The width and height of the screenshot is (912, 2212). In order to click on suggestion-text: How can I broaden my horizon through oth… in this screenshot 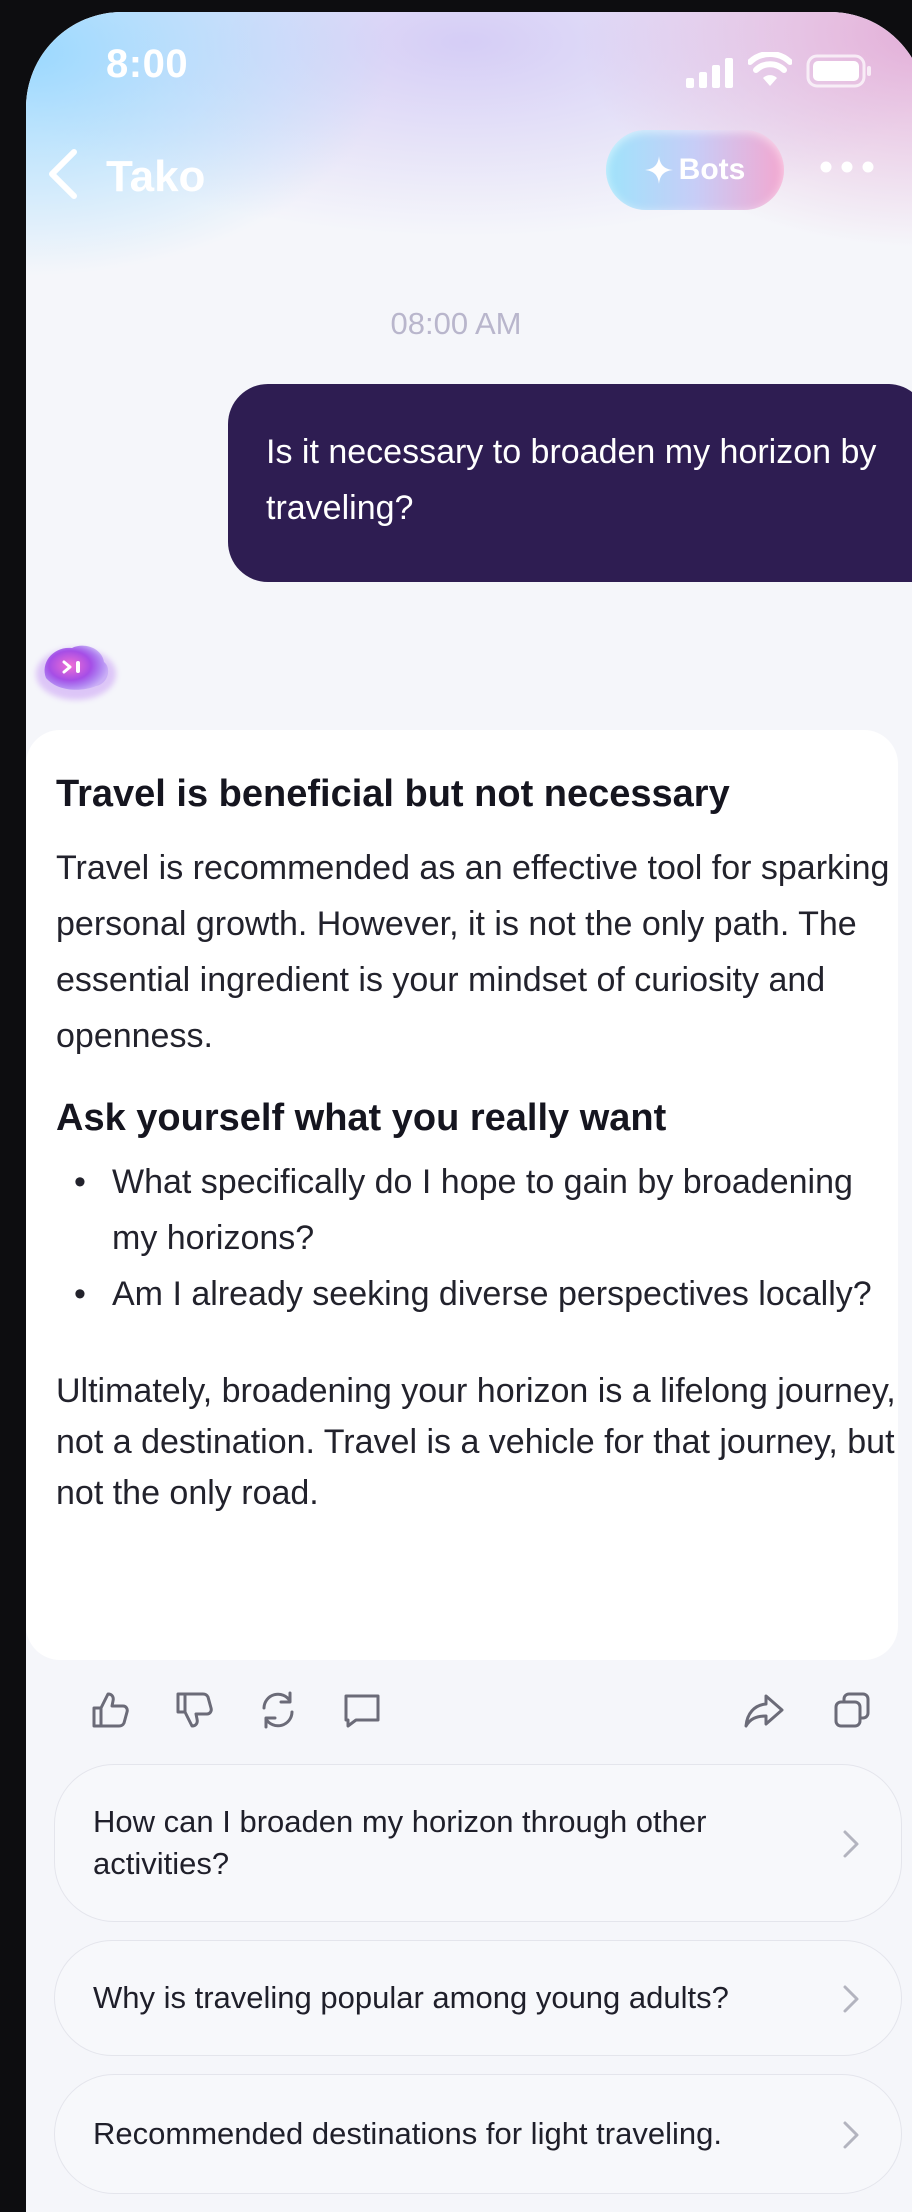, I will do `click(400, 1842)`.